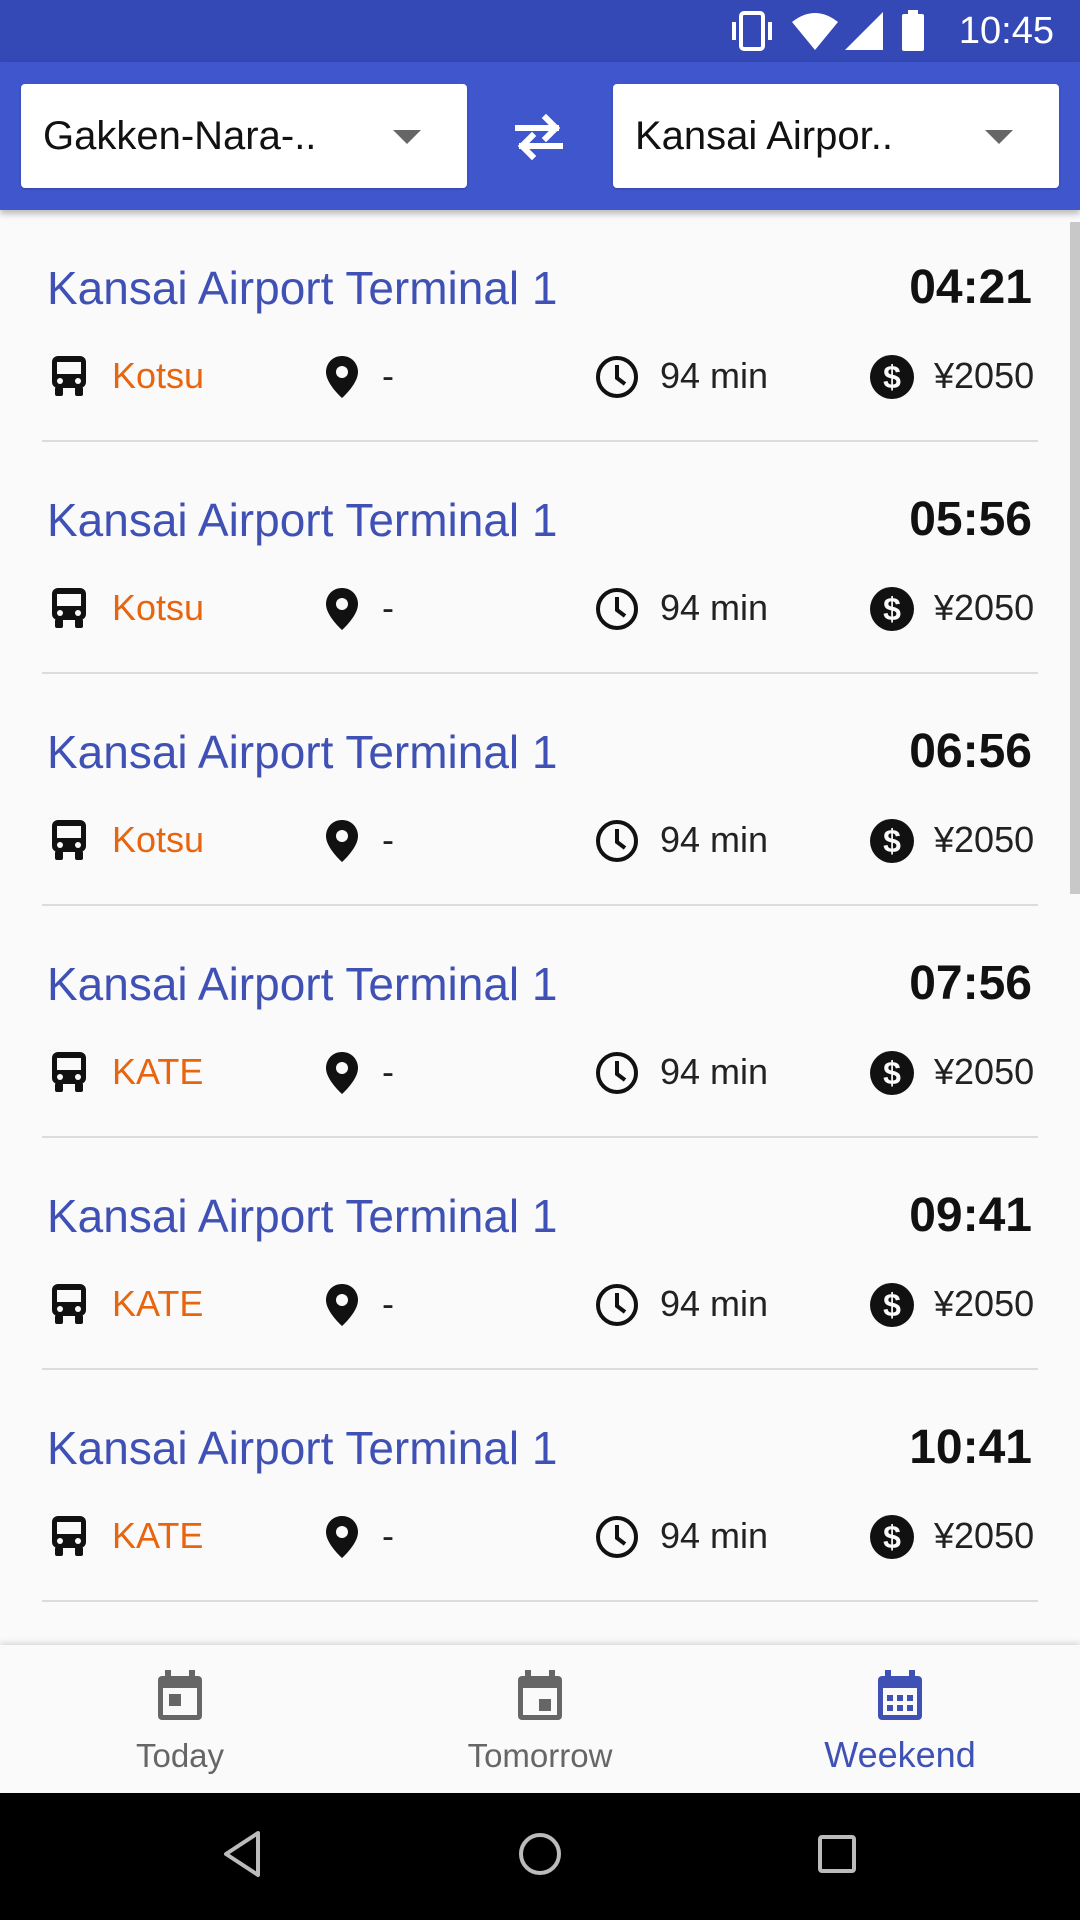 The image size is (1080, 1920). I want to click on vibrate-icon, so click(752, 31).